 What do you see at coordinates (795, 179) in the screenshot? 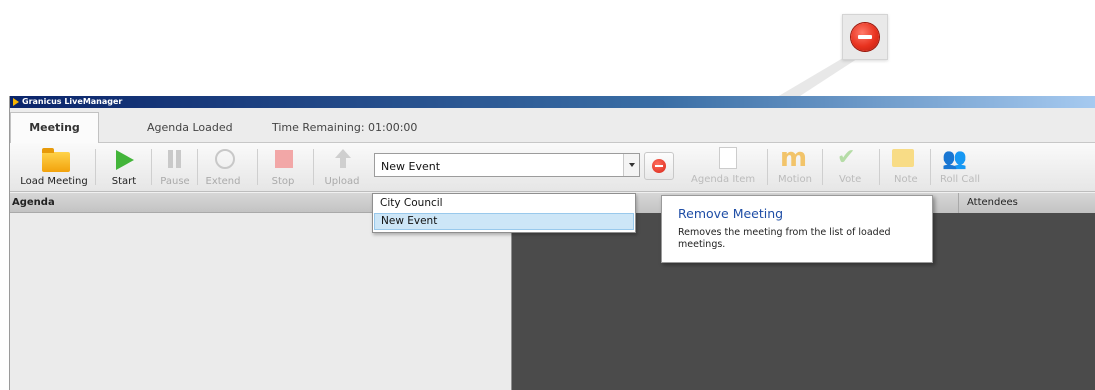
I see `motion-button: Motion` at bounding box center [795, 179].